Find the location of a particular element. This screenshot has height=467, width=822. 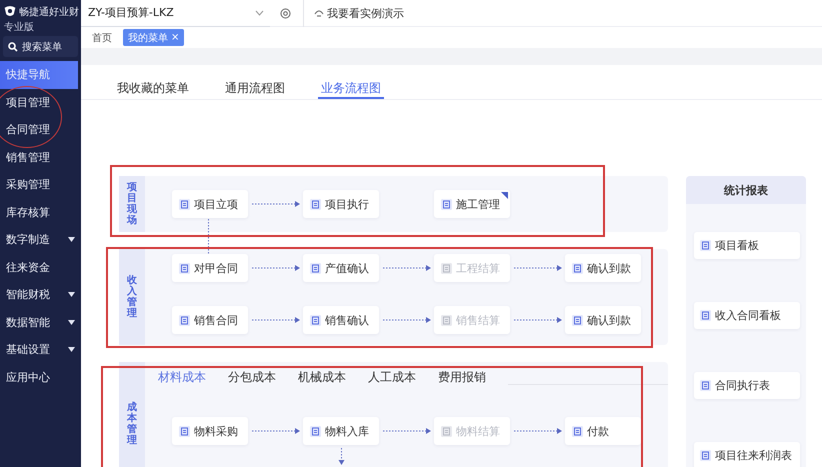

report-item: 合同执行表 is located at coordinates (747, 385).